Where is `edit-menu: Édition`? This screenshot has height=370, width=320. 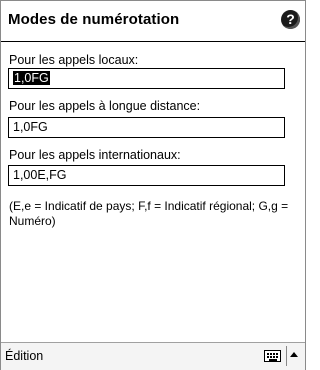
edit-menu: Édition is located at coordinates (24, 356).